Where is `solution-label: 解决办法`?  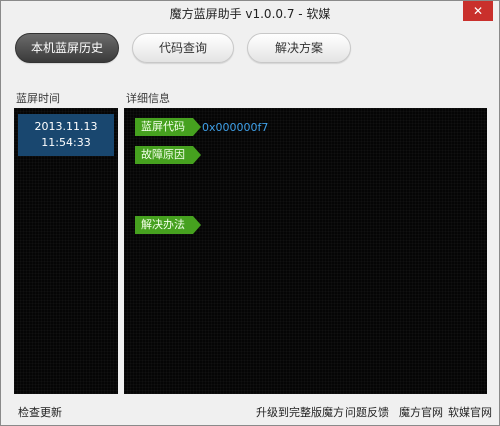
solution-label: 解决办法 is located at coordinates (163, 224).